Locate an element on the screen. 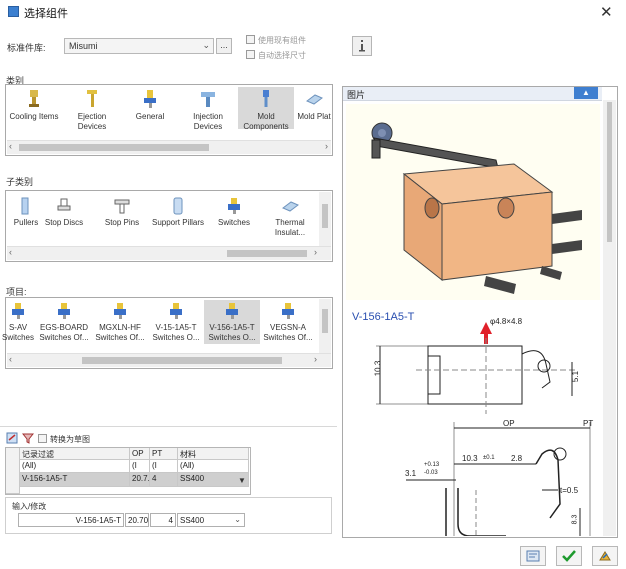 This screenshot has width=626, height=569. edit-name-field: V-156-1A5-T is located at coordinates (71, 520).